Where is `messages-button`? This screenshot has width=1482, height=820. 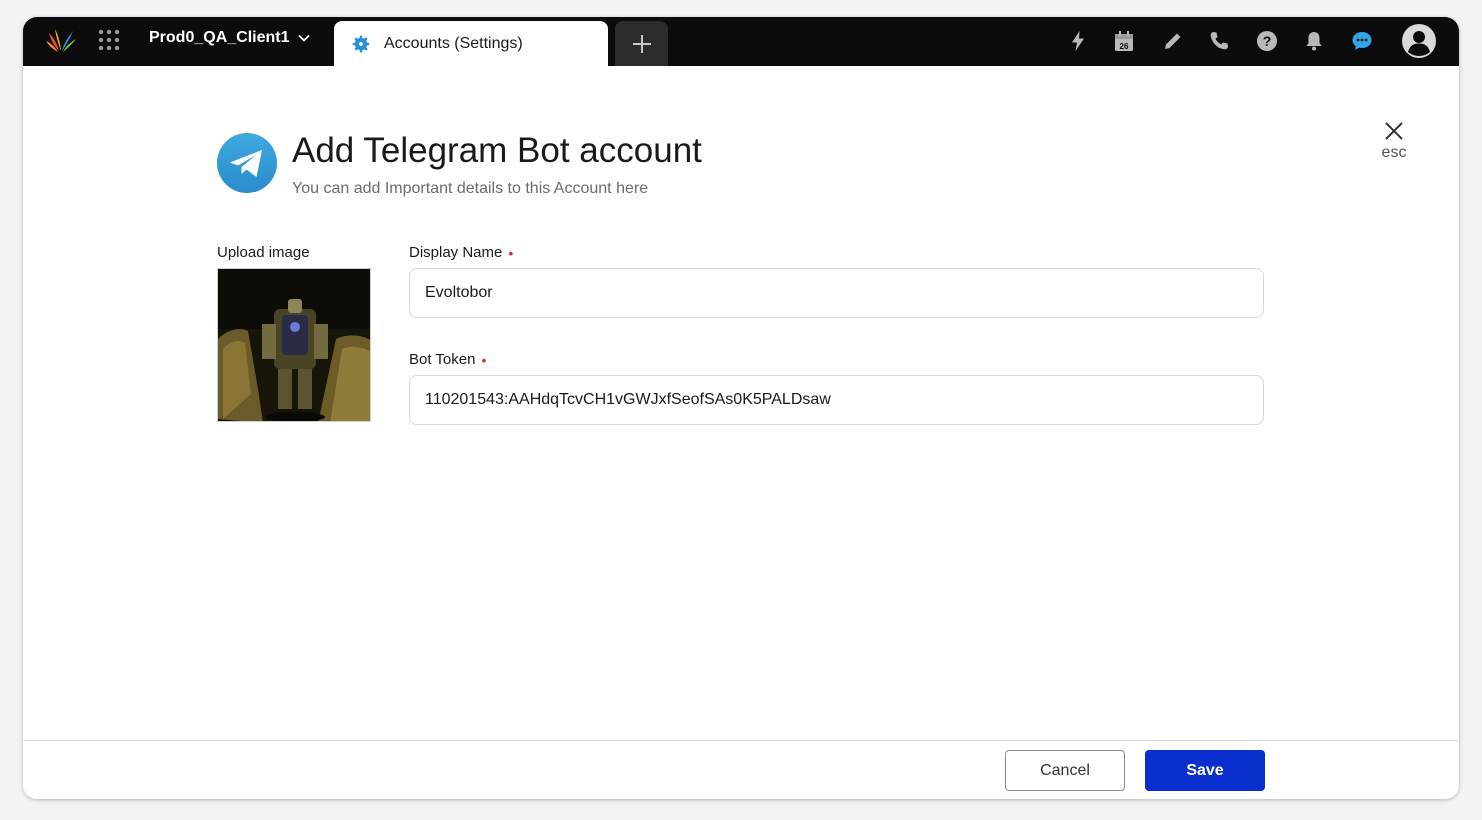
messages-button is located at coordinates (1362, 41).